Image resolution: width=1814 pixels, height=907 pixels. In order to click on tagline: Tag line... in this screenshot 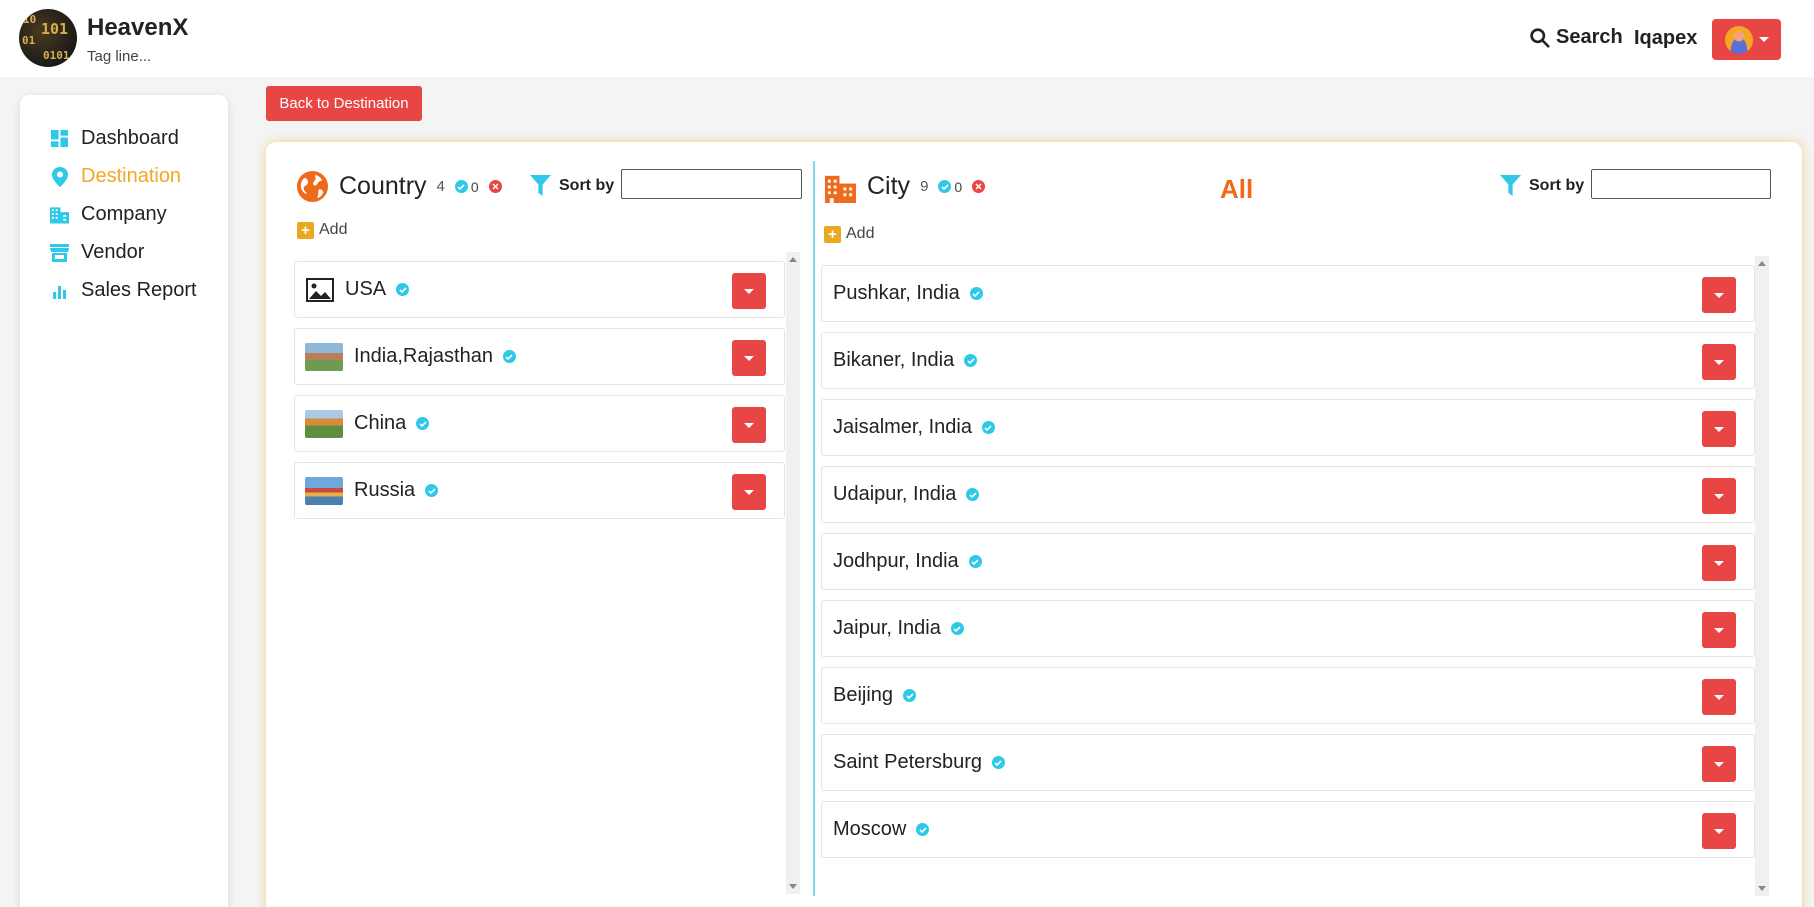, I will do `click(119, 56)`.